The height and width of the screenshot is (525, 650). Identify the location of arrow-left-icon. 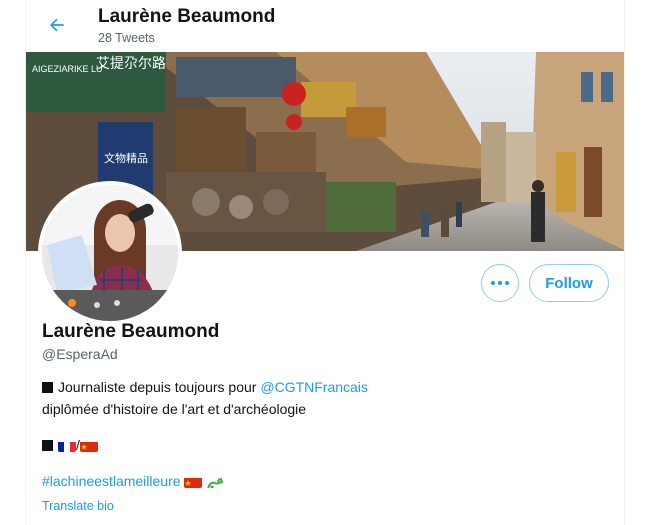
(57, 25).